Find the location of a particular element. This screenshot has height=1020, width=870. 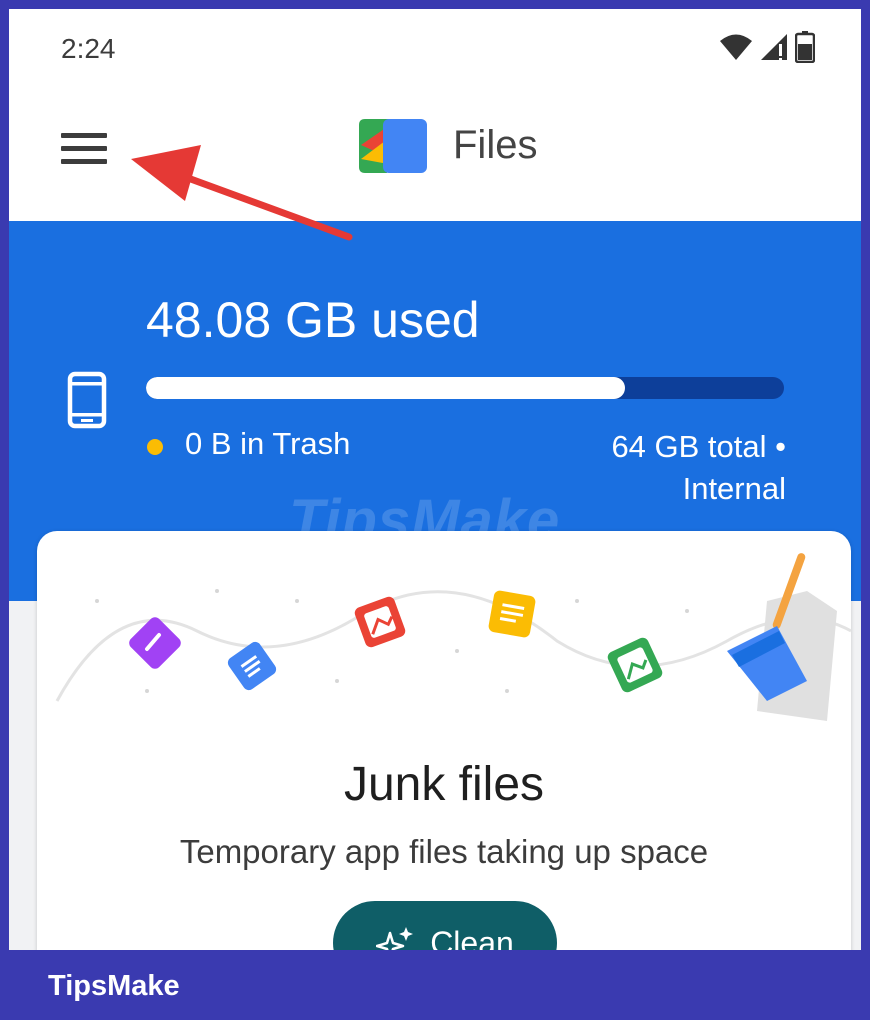

storage-used-label: 48.08 GB used is located at coordinates (313, 320).